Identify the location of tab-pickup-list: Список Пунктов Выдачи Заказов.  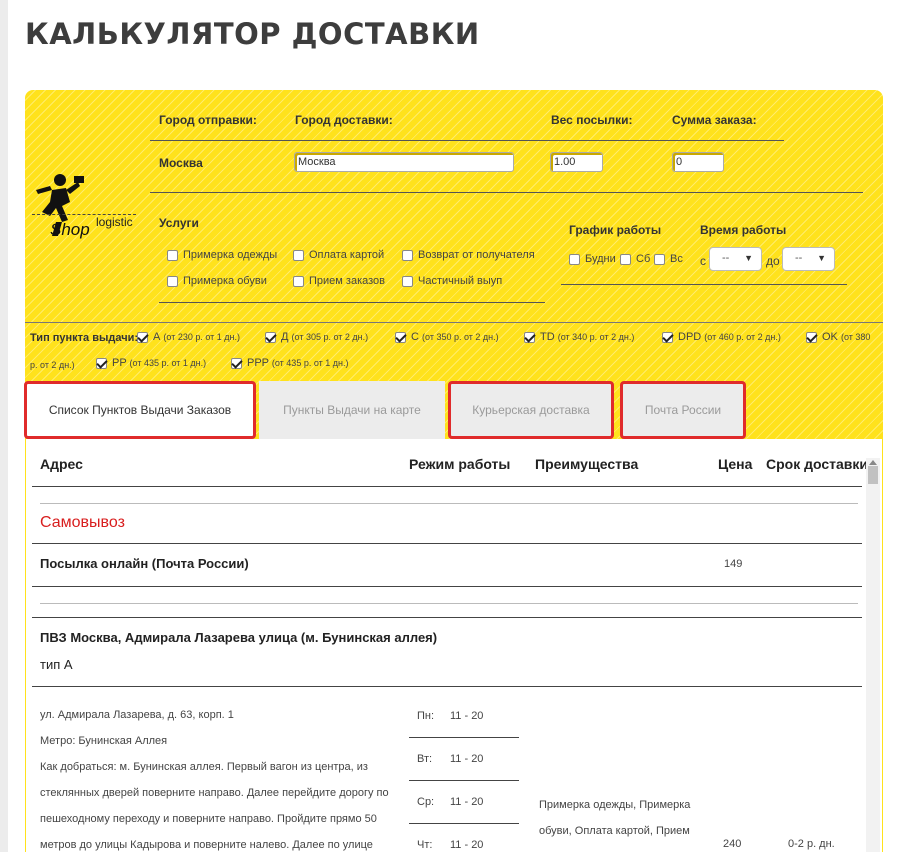
(140, 410).